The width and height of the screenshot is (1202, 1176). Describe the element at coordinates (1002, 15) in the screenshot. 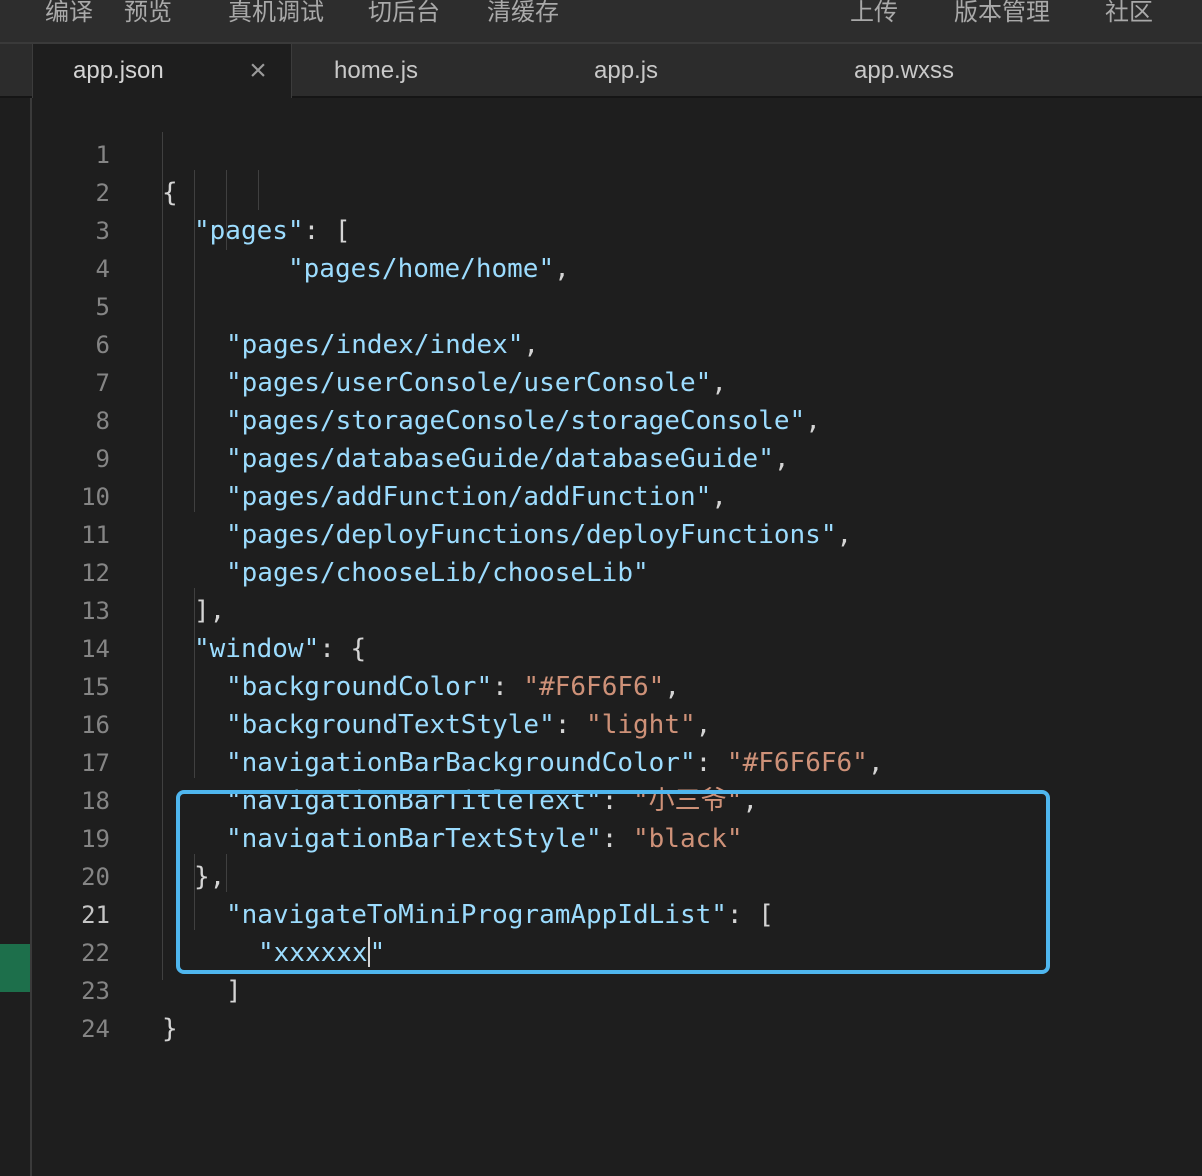

I see `version-management-button: 版本管理` at that location.